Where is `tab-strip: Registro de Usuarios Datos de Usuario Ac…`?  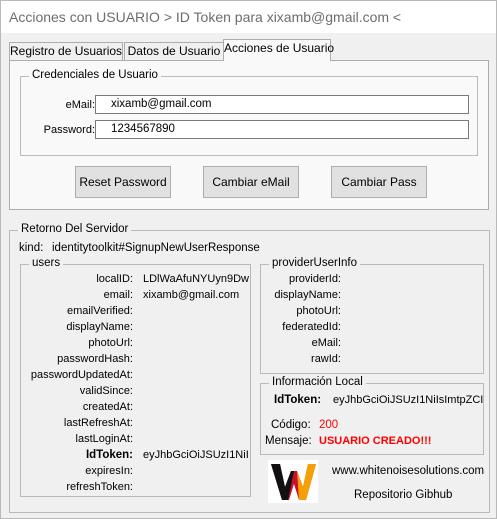
tab-strip: Registro de Usuarios Datos de Usuario Ac… is located at coordinates (248, 50).